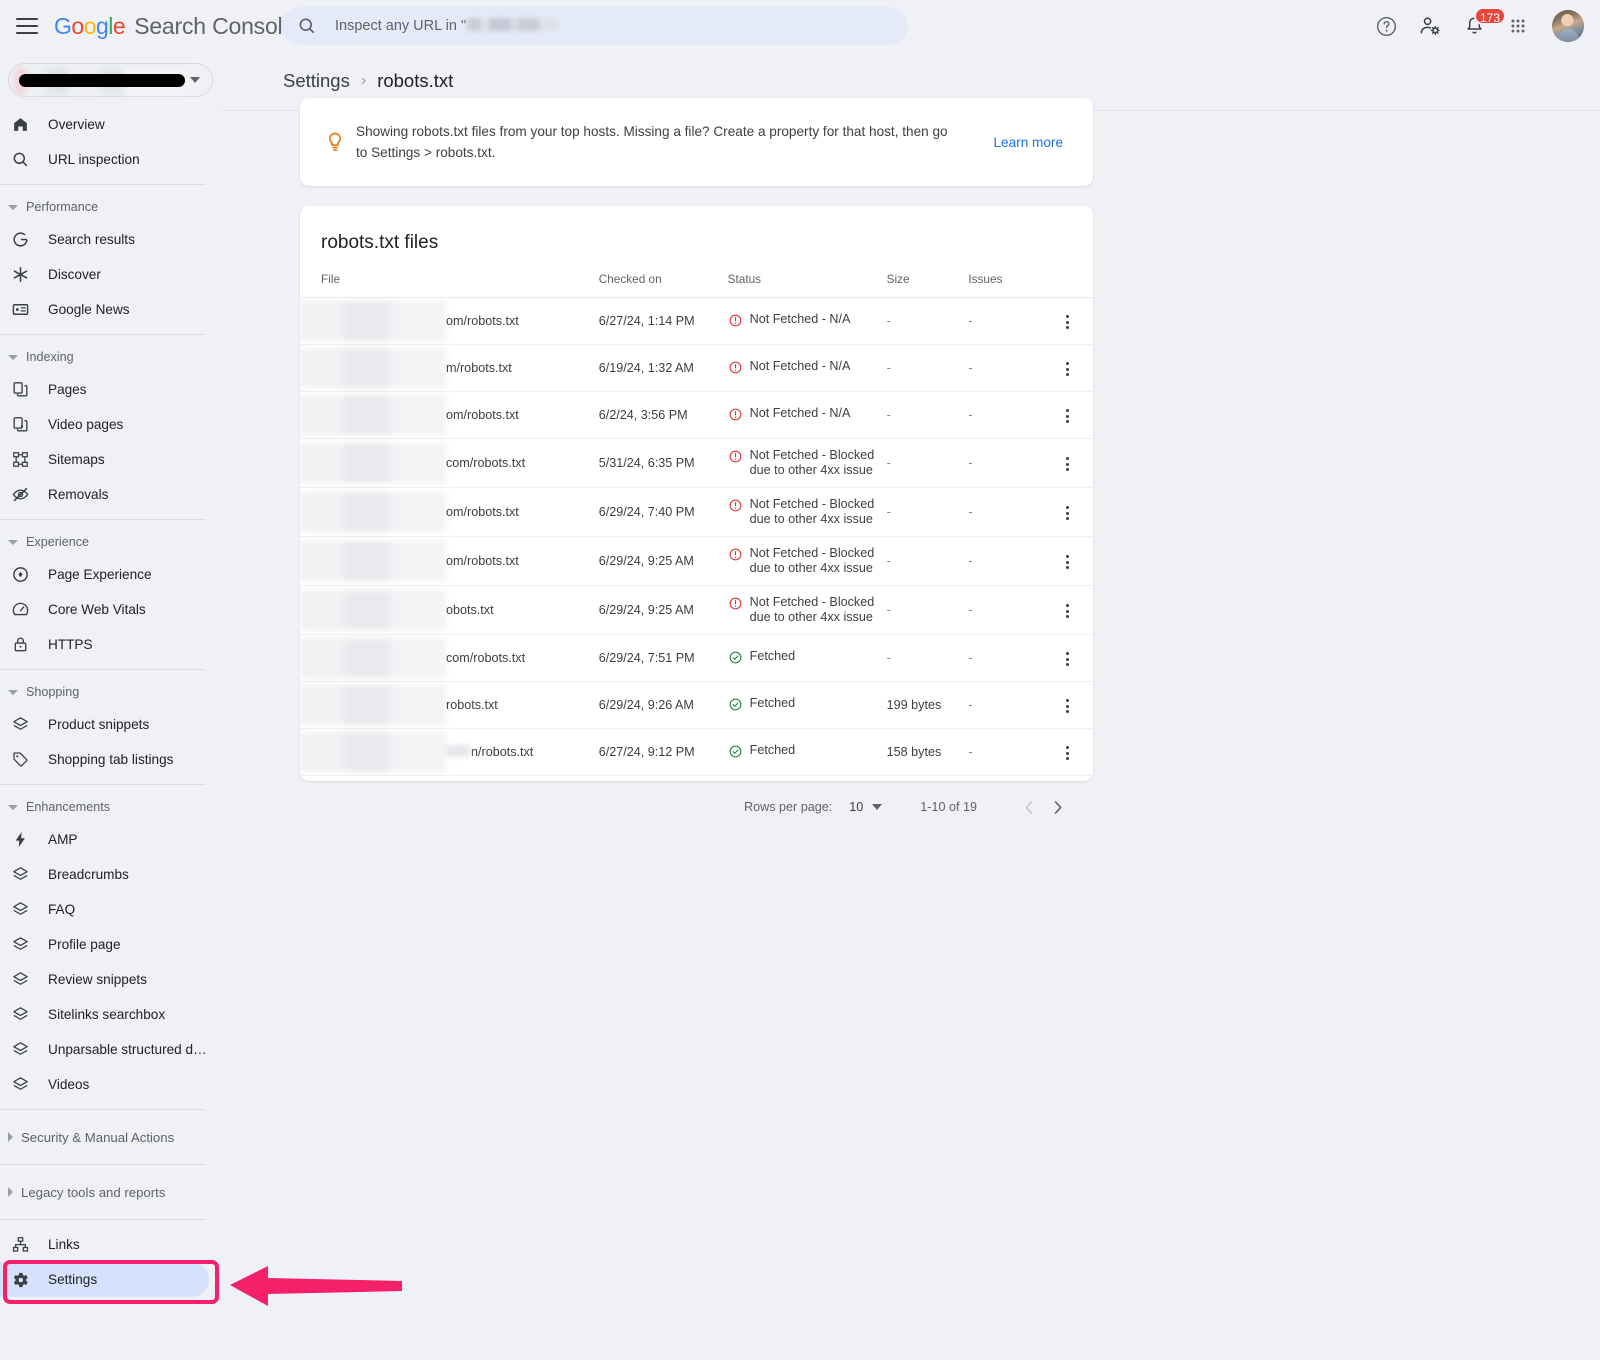 The width and height of the screenshot is (1600, 1360). Describe the element at coordinates (1057, 807) in the screenshot. I see `chevron-right-icon` at that location.